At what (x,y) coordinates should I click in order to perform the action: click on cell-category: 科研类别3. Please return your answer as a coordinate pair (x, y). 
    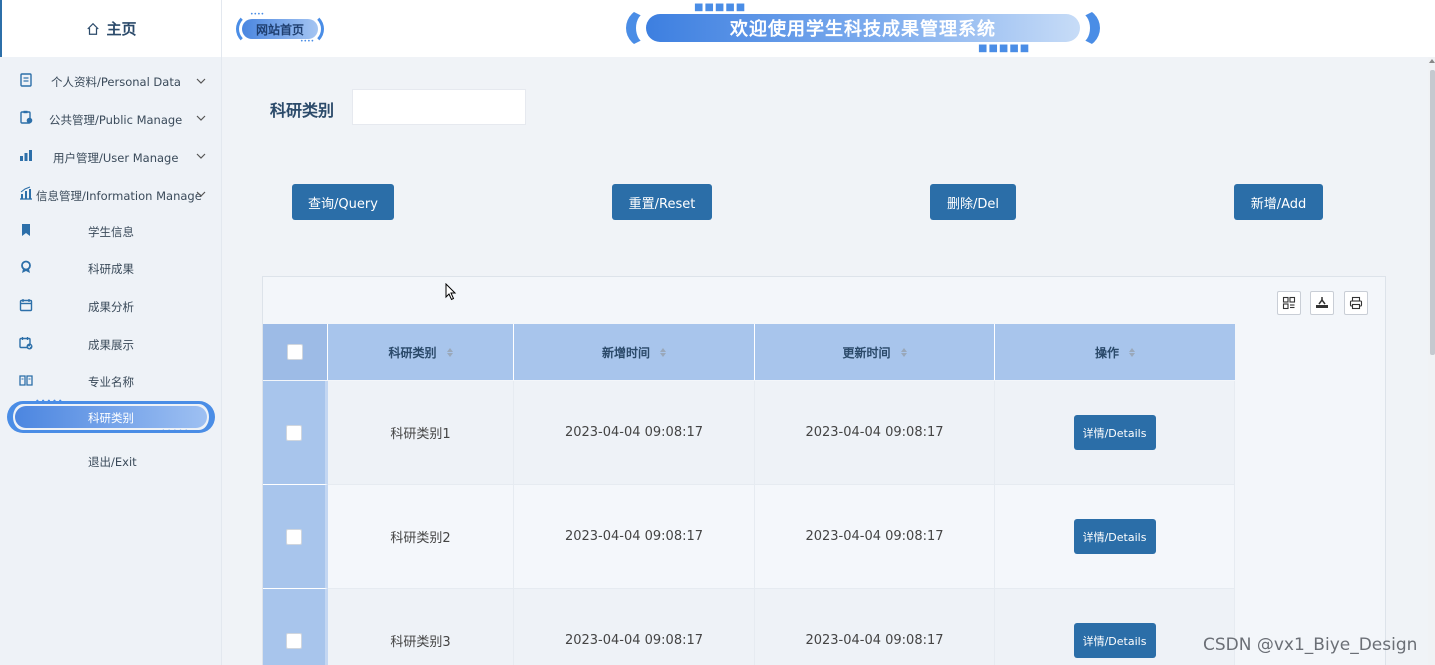
    Looking at the image, I should click on (421, 627).